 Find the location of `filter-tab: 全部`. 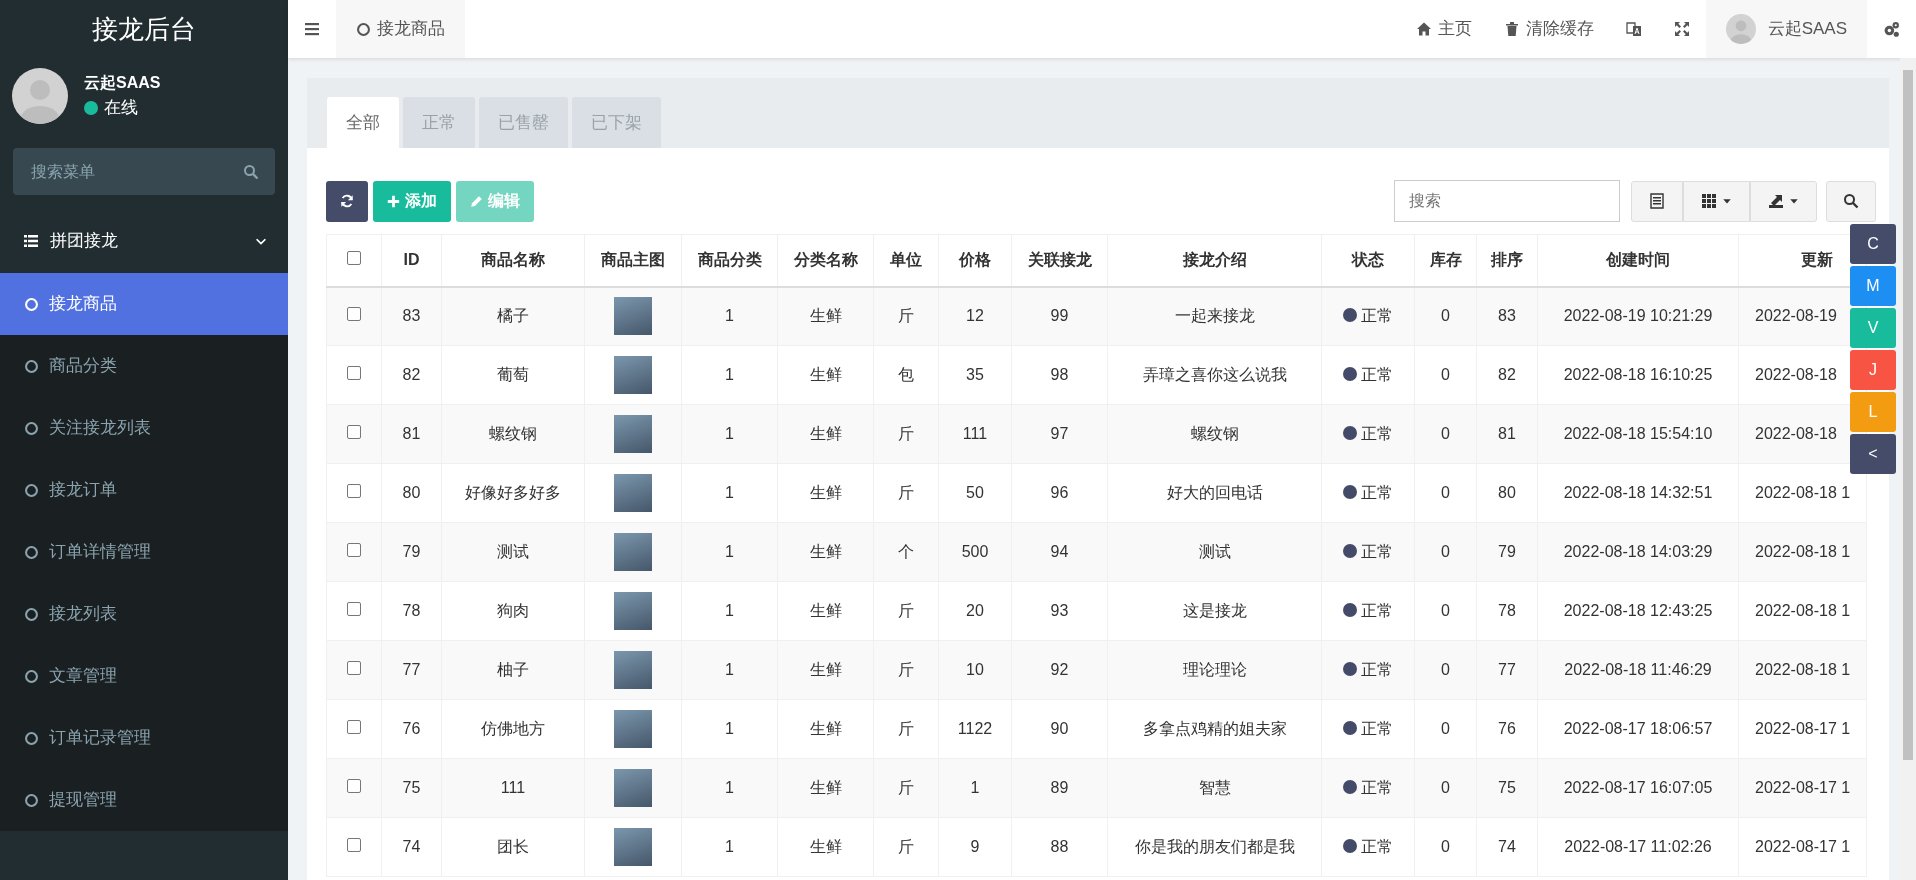

filter-tab: 全部 is located at coordinates (363, 122).